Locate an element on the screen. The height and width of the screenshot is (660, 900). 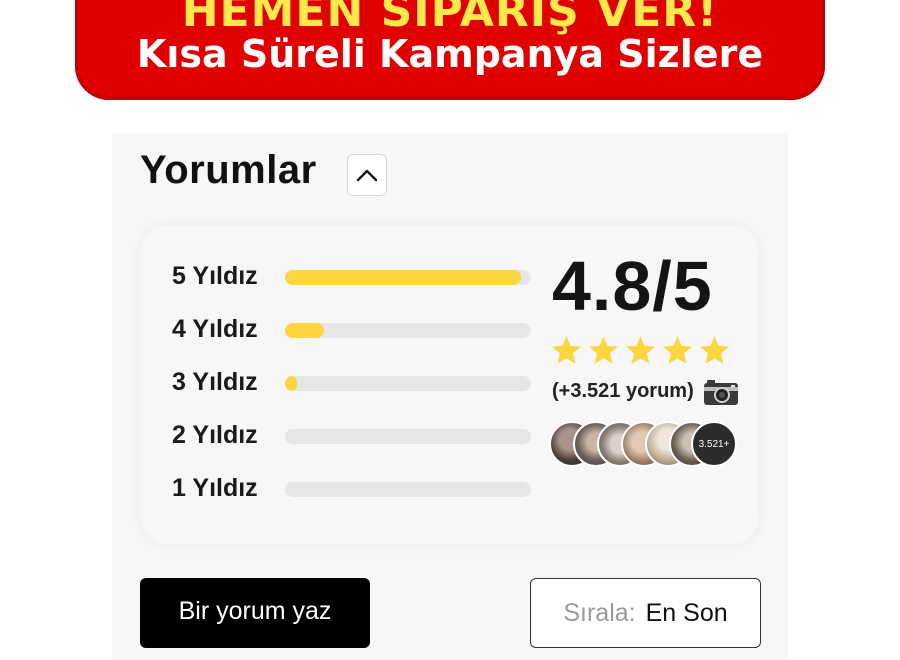
collapse-reviews-button is located at coordinates (367, 175).